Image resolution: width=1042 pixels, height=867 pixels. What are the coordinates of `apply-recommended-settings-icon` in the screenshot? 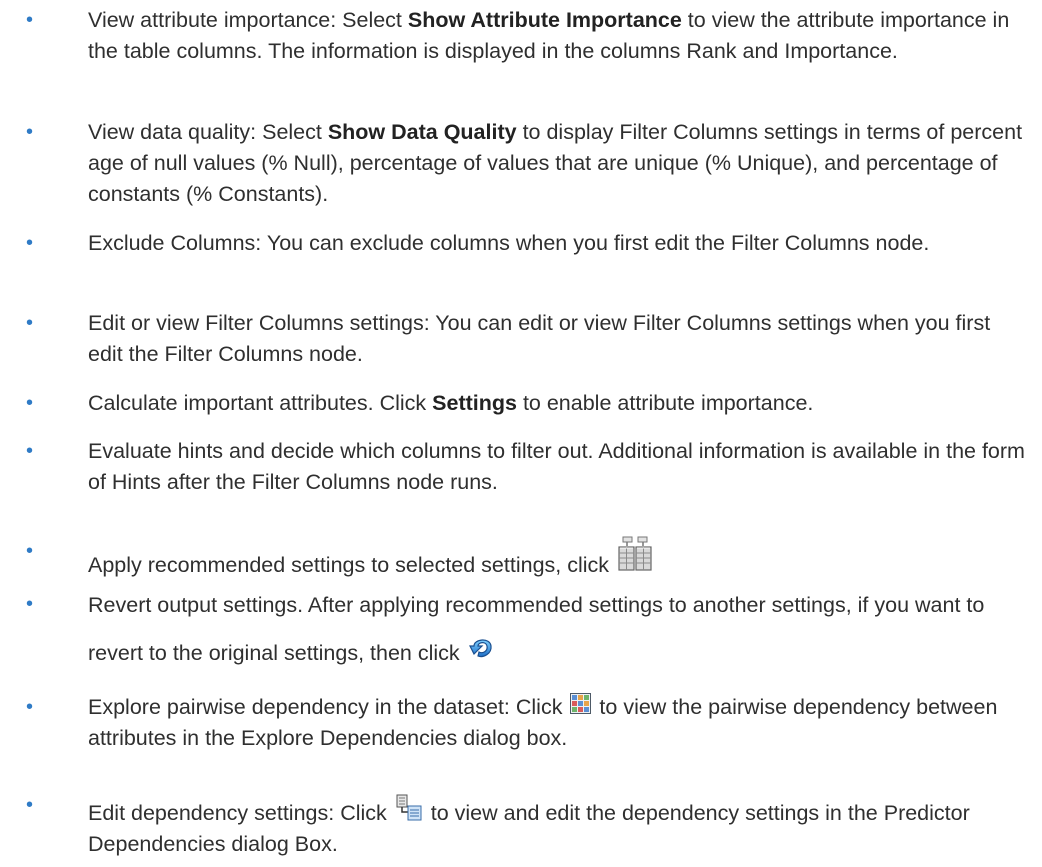 It's located at (635, 554).